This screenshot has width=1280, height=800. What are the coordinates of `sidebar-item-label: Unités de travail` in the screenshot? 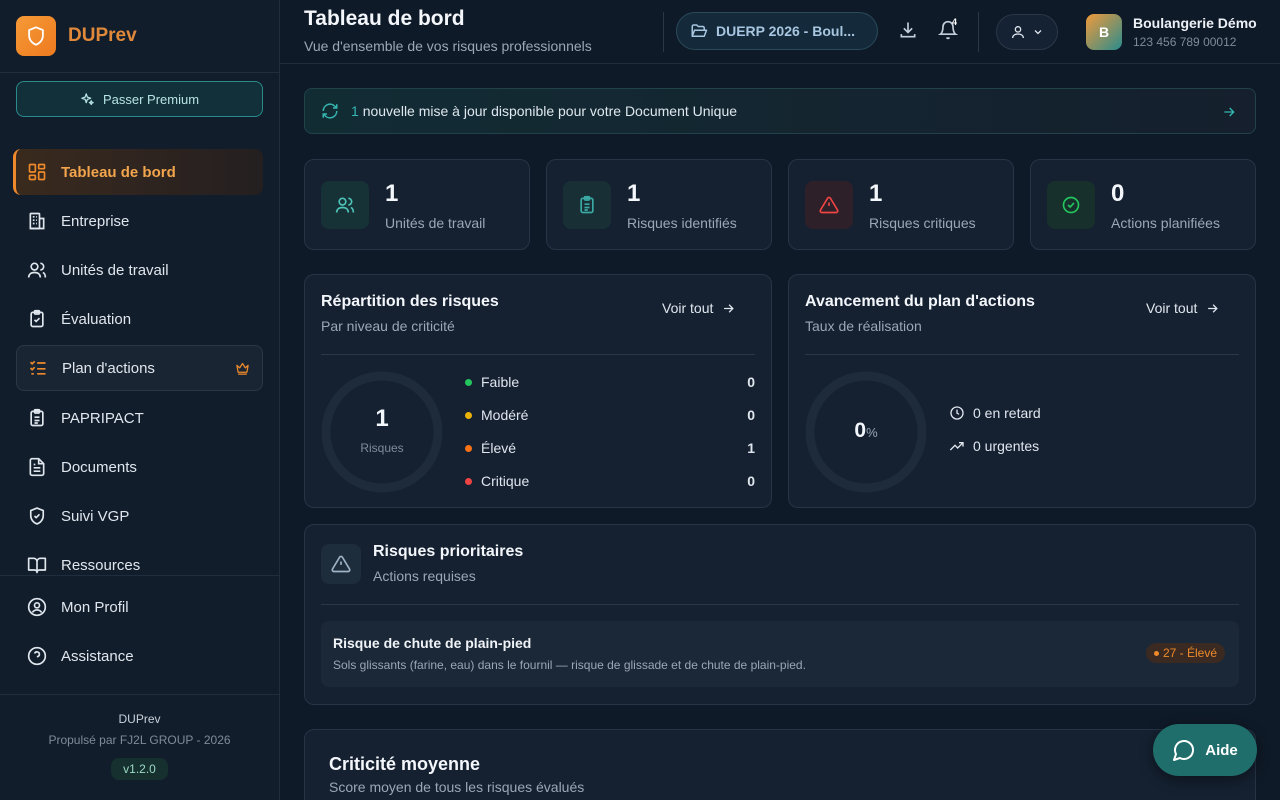 It's located at (115, 270).